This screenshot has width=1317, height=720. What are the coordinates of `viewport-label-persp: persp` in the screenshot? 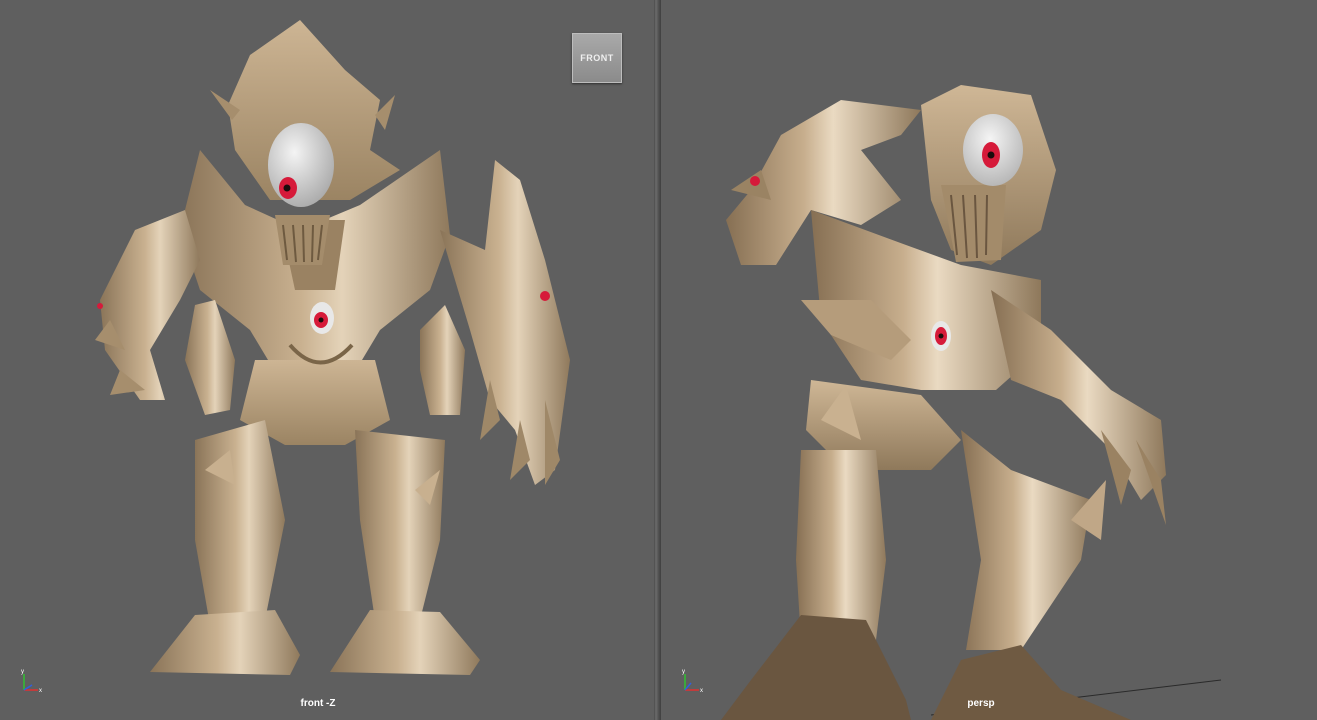 It's located at (981, 703).